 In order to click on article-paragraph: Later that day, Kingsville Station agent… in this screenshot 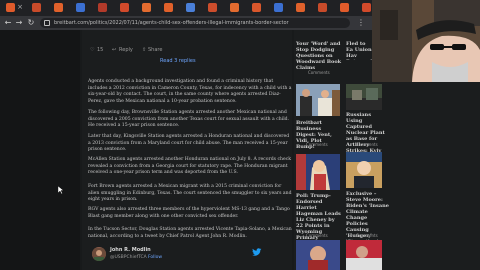, I will do `click(189, 143)`.